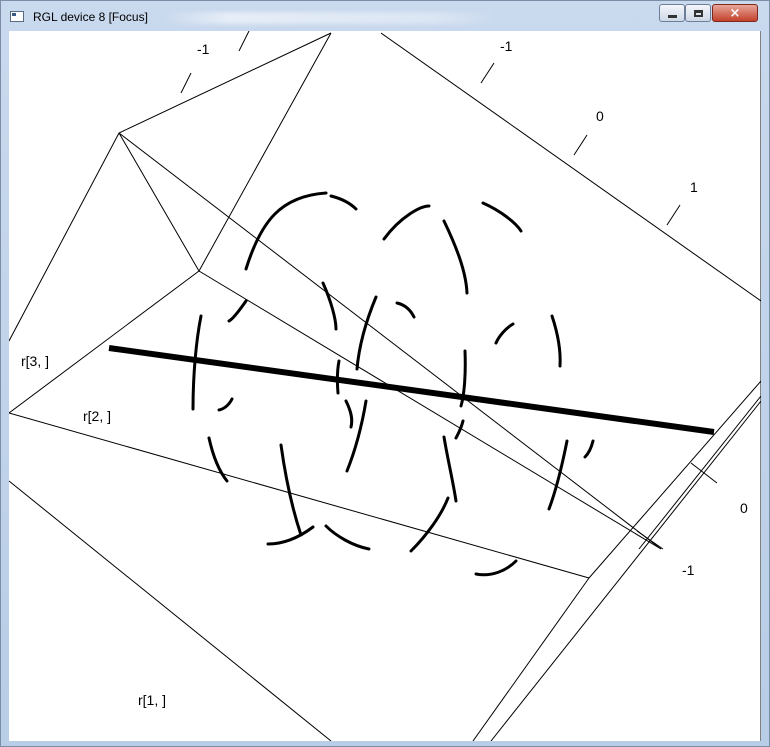 The width and height of the screenshot is (770, 747). I want to click on axis-label-x: r[1, ], so click(152, 700).